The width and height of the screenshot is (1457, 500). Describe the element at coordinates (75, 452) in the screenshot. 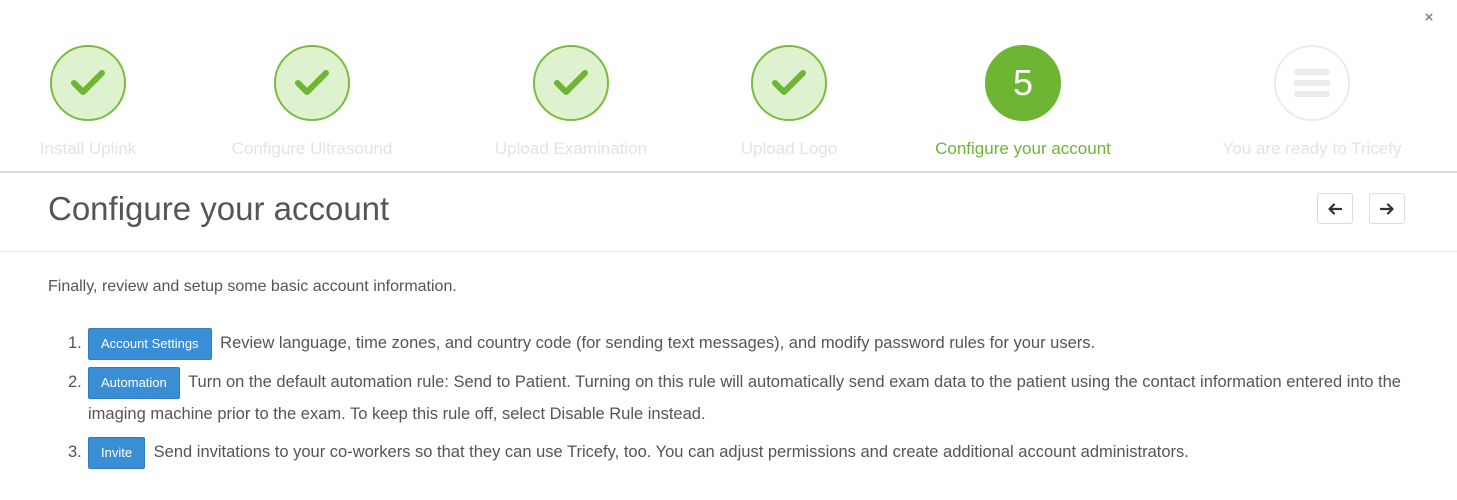

I see `item-number: 3.` at that location.